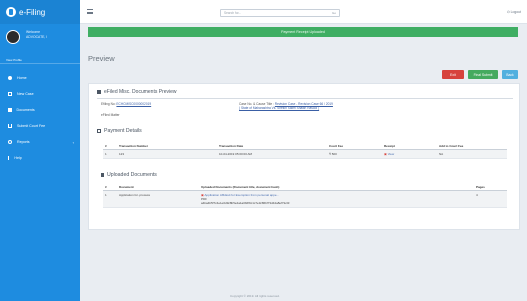  Describe the element at coordinates (280, 13) in the screenshot. I see `search-input: Search for... Go` at that location.